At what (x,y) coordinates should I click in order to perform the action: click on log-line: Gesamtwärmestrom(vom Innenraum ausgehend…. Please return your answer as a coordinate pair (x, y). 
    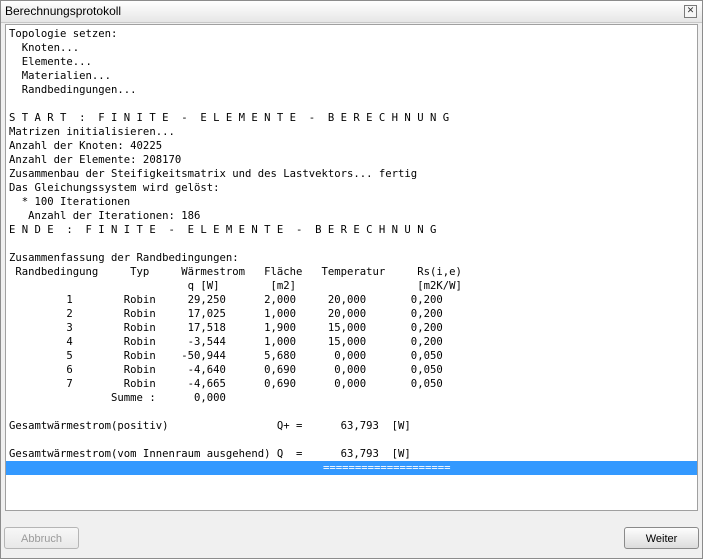
    Looking at the image, I should click on (210, 454).